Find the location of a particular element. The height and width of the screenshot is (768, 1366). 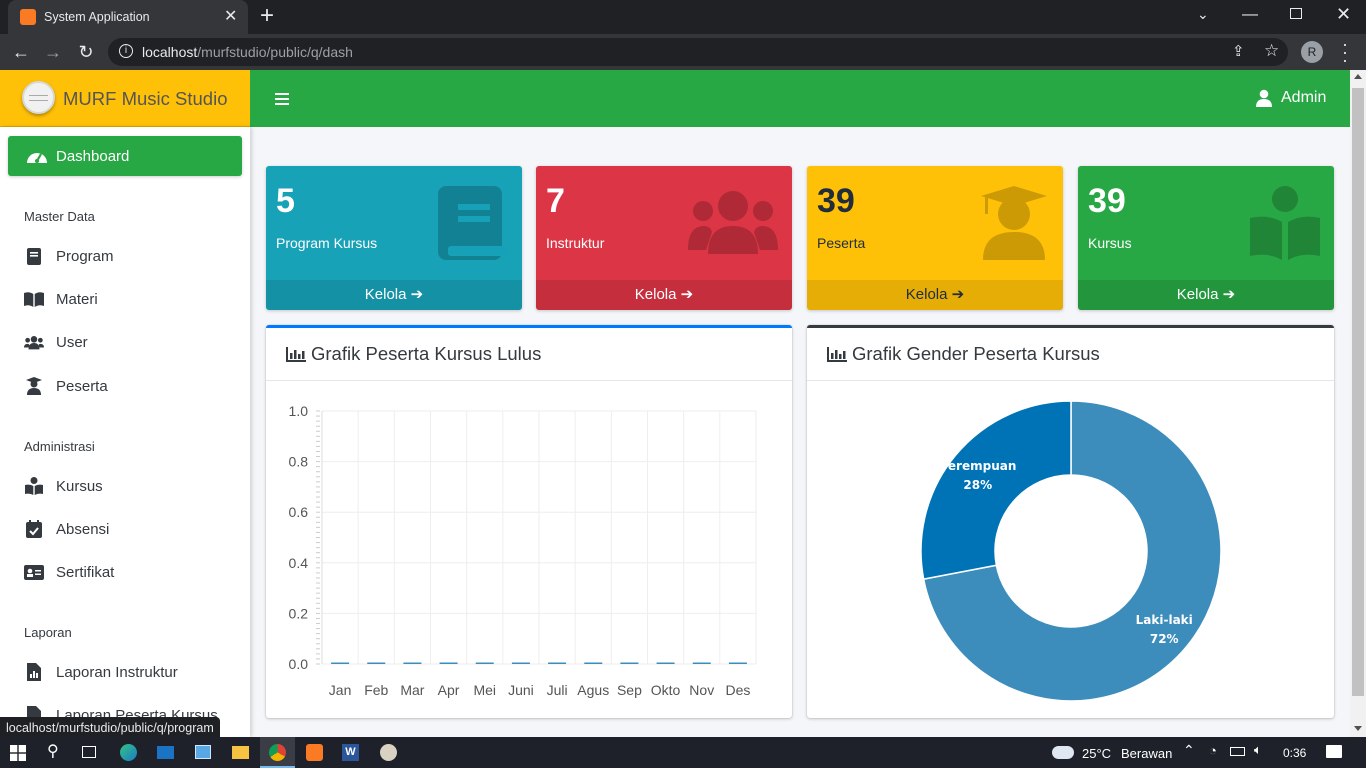

sidebar-item-label: Materi is located at coordinates (77, 299).